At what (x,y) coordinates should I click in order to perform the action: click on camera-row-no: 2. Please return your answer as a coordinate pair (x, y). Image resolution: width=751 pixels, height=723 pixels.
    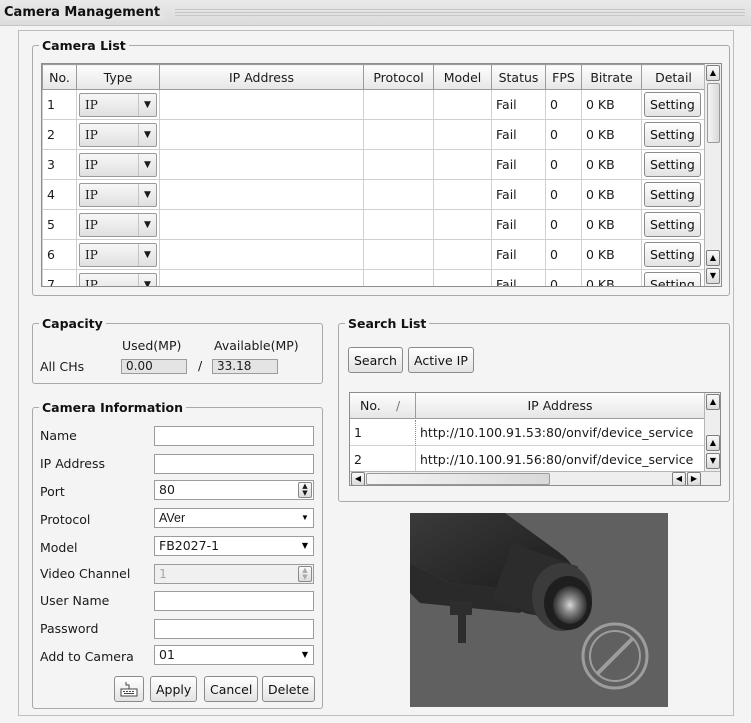
    Looking at the image, I should click on (59, 134).